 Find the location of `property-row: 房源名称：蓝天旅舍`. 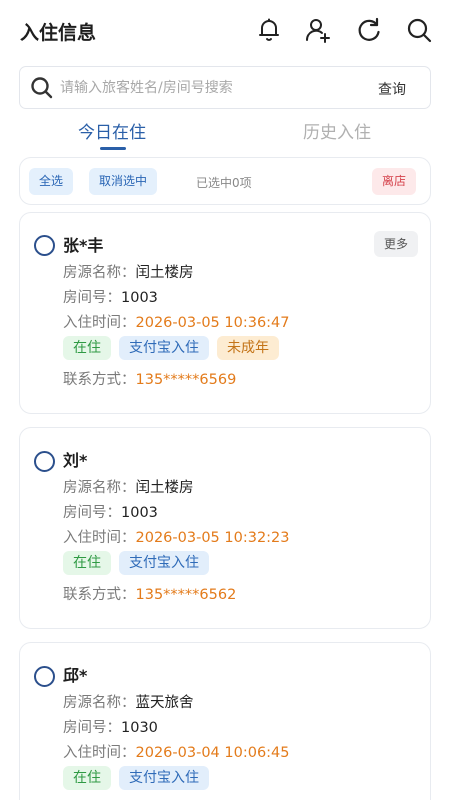

property-row: 房源名称：蓝天旅舍 is located at coordinates (128, 701).